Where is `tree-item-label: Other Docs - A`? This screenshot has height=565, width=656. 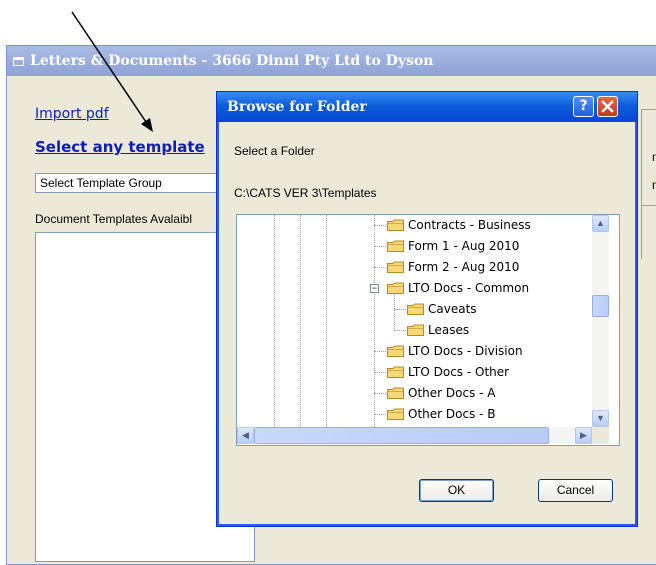 tree-item-label: Other Docs - A is located at coordinates (452, 393).